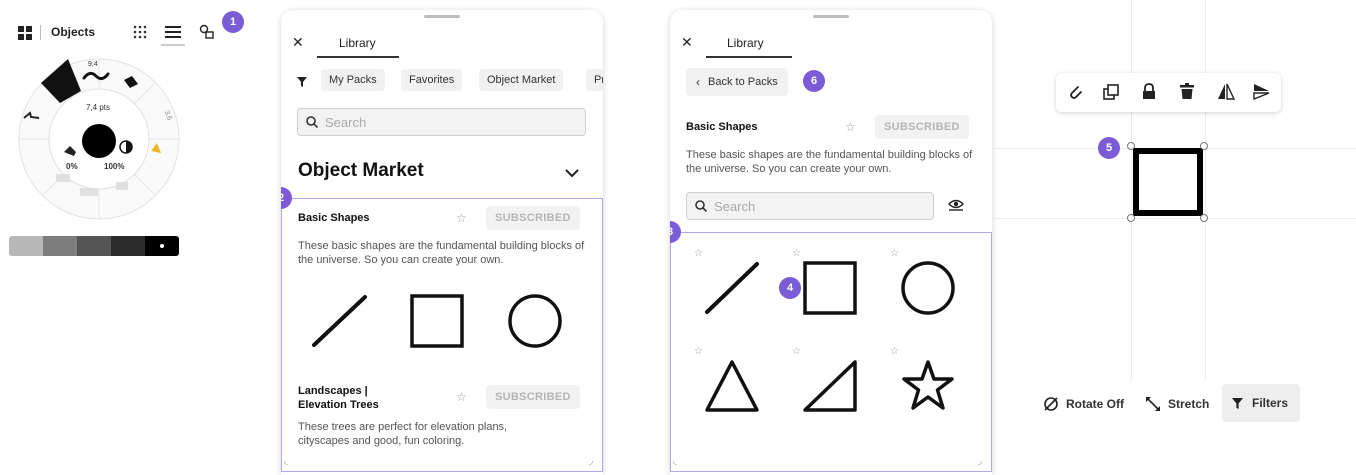 This screenshot has height=475, width=1356. What do you see at coordinates (1168, 92) in the screenshot?
I see `object-toolbar` at bounding box center [1168, 92].